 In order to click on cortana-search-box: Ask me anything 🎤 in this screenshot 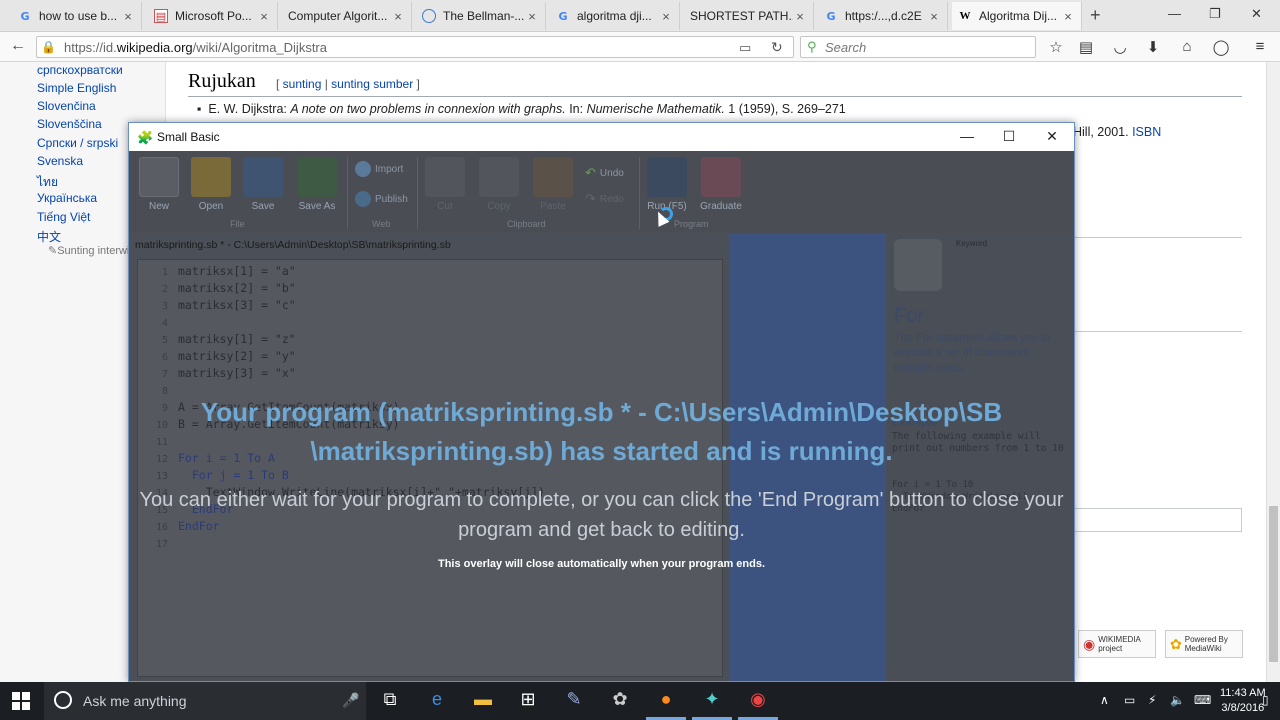, I will do `click(205, 701)`.